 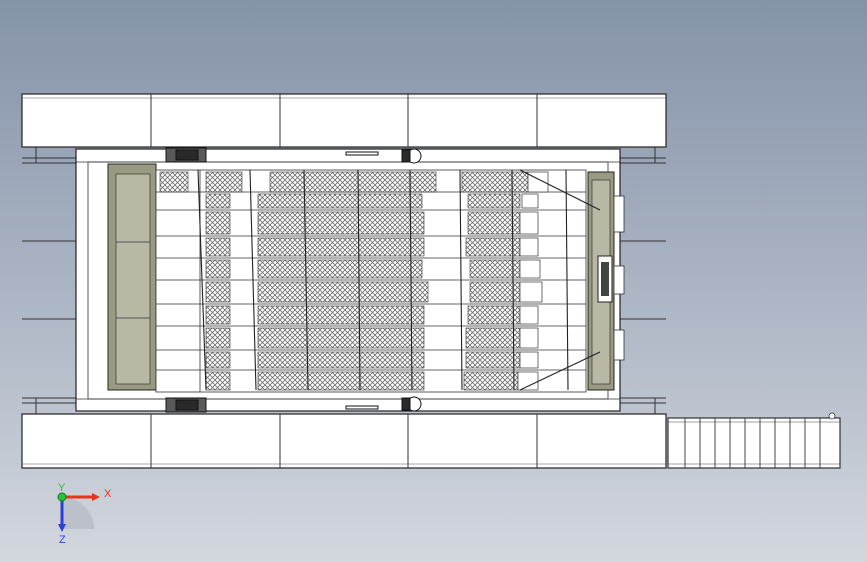 I want to click on access-ladder, so click(x=754, y=440).